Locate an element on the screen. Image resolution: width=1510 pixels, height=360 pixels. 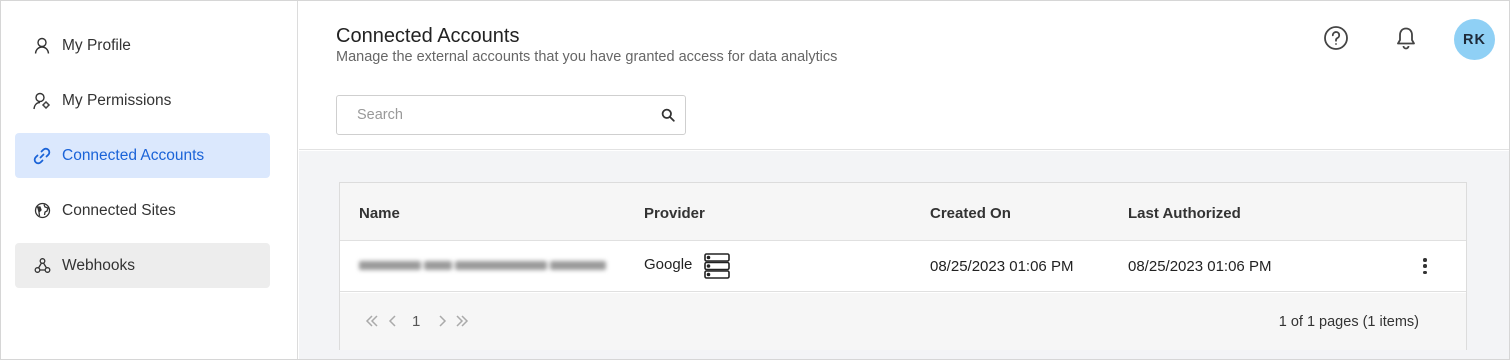
help-icon is located at coordinates (1336, 38).